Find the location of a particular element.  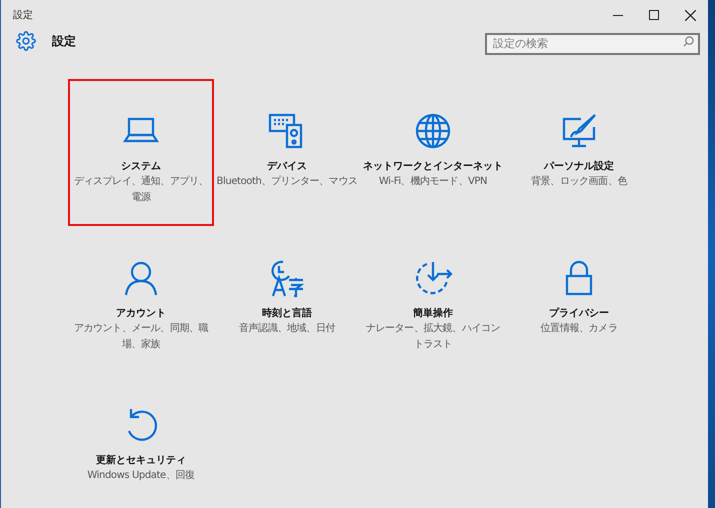

category-title: システム is located at coordinates (141, 167).